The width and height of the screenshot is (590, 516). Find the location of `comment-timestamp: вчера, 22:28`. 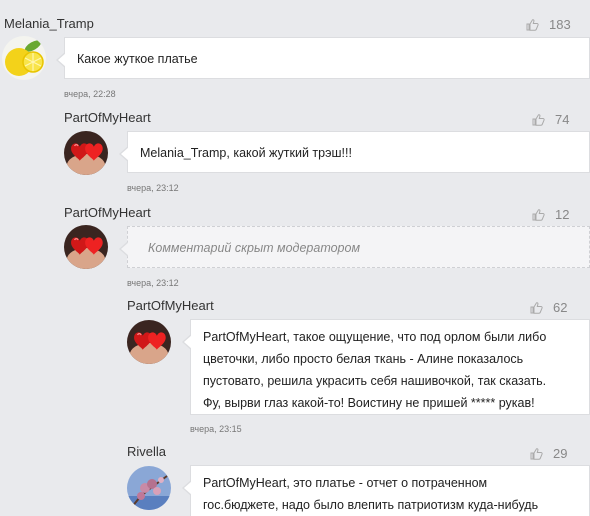

comment-timestamp: вчера, 22:28 is located at coordinates (90, 94).